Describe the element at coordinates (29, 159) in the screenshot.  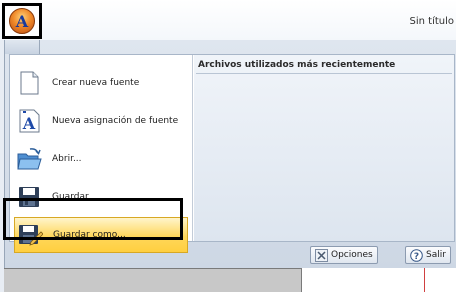
I see `open-folder-icon` at that location.